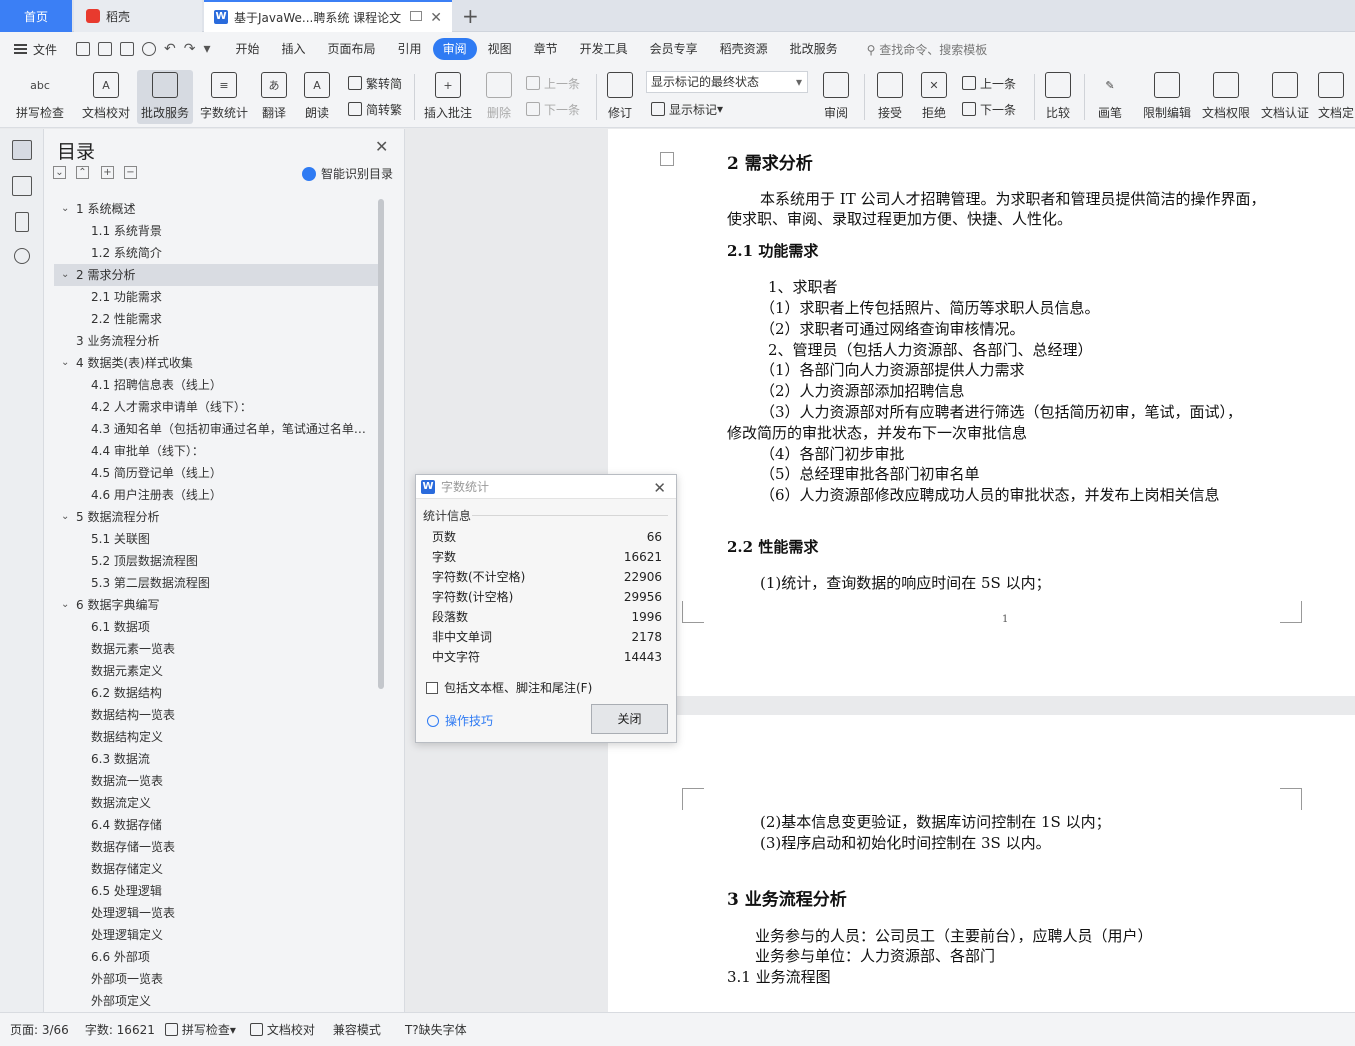 The height and width of the screenshot is (1046, 1355). I want to click on status-missing-font: T? 缺失字体, so click(436, 1029).